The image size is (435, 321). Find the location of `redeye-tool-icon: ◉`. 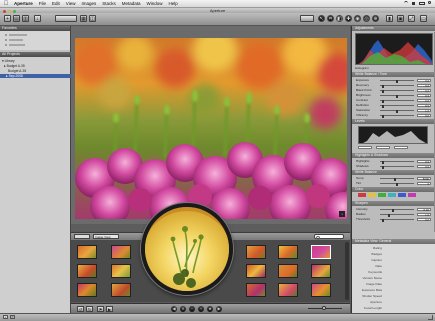

redeye-tool-icon: ◉ is located at coordinates (357, 18).